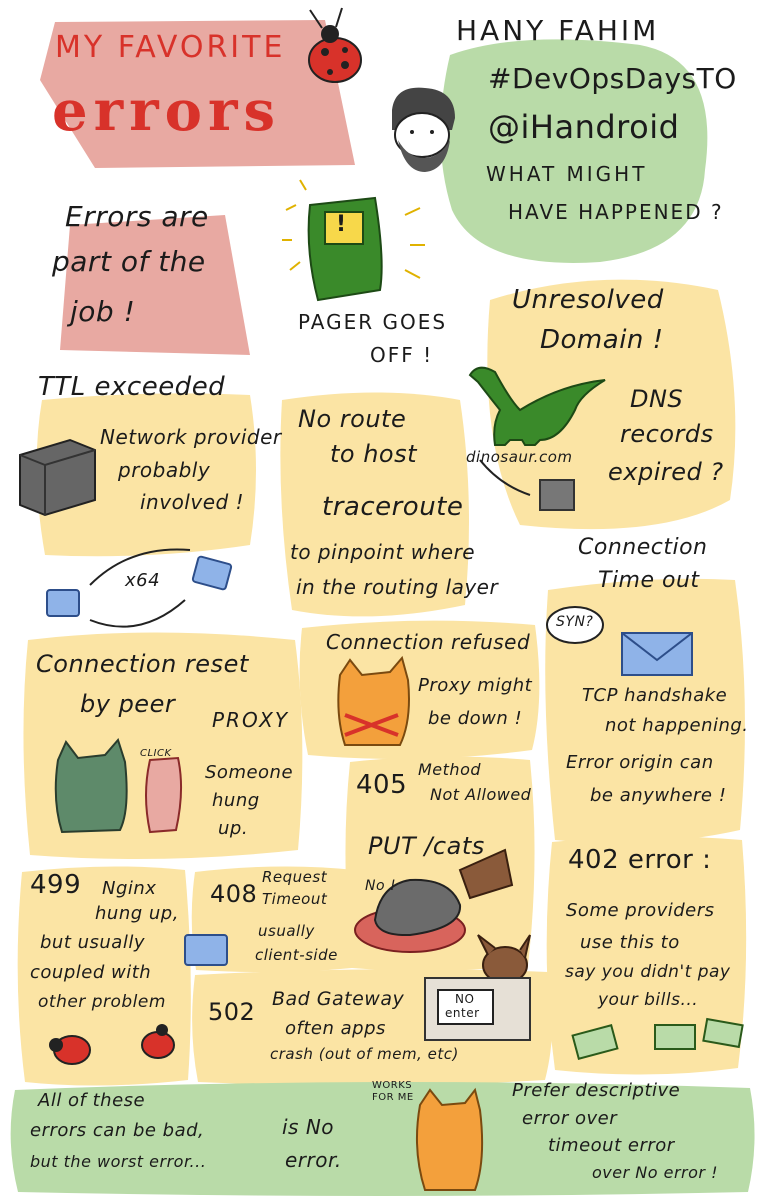 The height and width of the screenshot is (1200, 759). What do you see at coordinates (382, 785) in the screenshot?
I see `e405-code: 405` at bounding box center [382, 785].